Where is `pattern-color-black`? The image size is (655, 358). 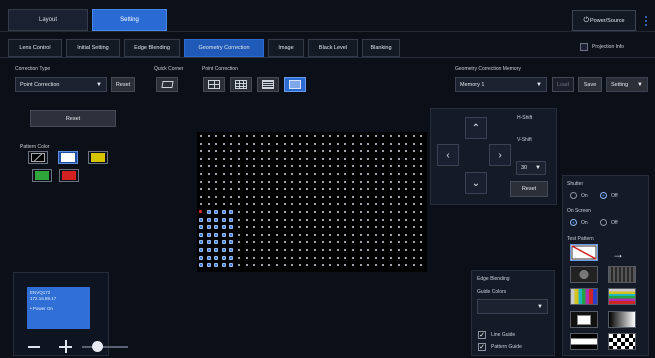
pattern-color-black is located at coordinates (38, 157).